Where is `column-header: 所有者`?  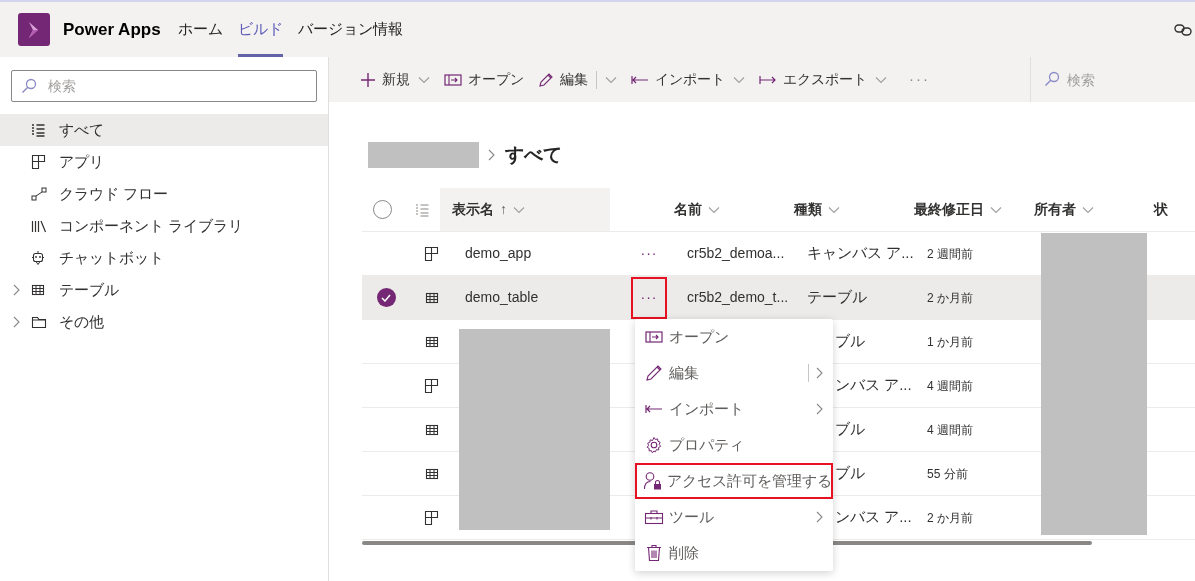 column-header: 所有者 is located at coordinates (1082, 209).